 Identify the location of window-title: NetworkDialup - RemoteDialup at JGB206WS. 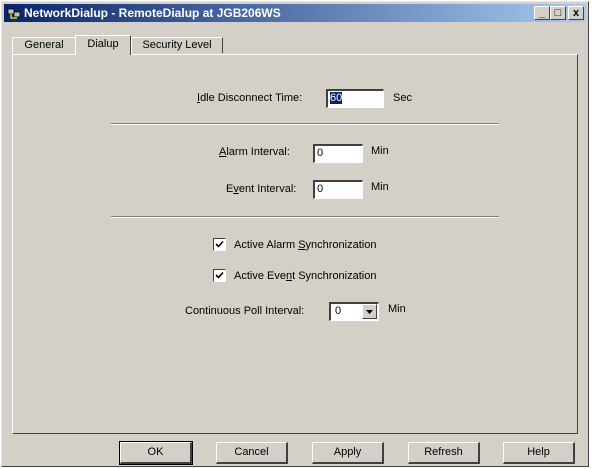
(152, 13).